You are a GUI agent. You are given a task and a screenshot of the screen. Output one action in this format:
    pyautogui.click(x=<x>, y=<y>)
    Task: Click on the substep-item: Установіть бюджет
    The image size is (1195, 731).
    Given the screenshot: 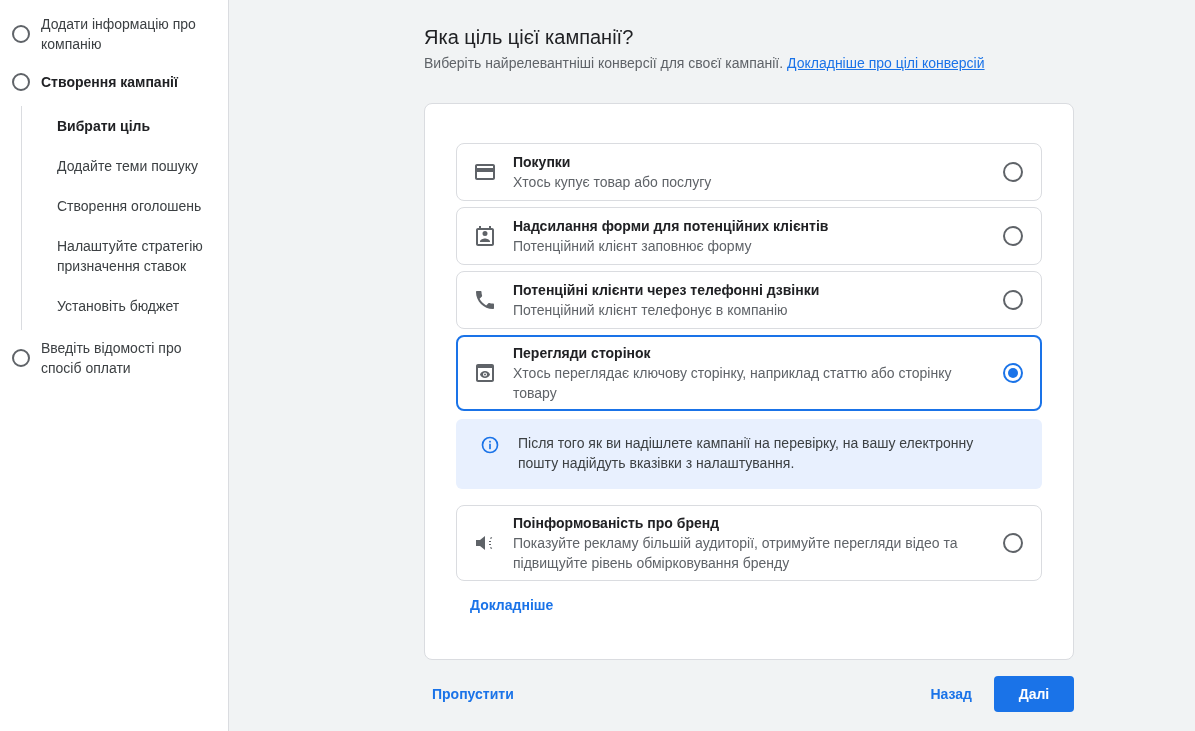 What is the action you would take?
    pyautogui.click(x=137, y=306)
    